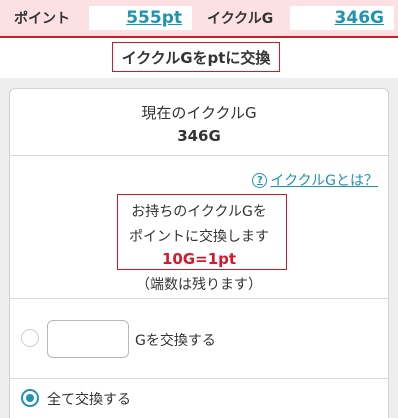  What do you see at coordinates (154, 18) in the screenshot?
I see `points-value-link: 555pt` at bounding box center [154, 18].